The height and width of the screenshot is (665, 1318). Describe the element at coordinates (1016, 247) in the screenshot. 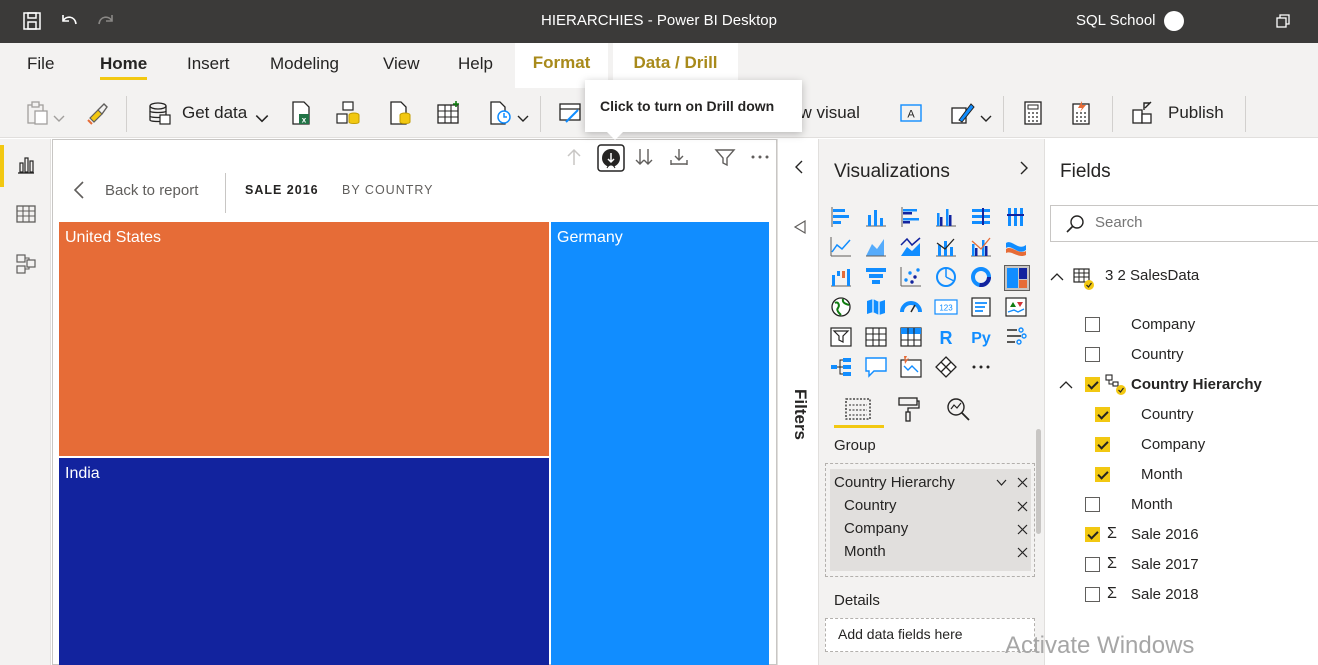

I see `ribbon-chart-icon` at that location.